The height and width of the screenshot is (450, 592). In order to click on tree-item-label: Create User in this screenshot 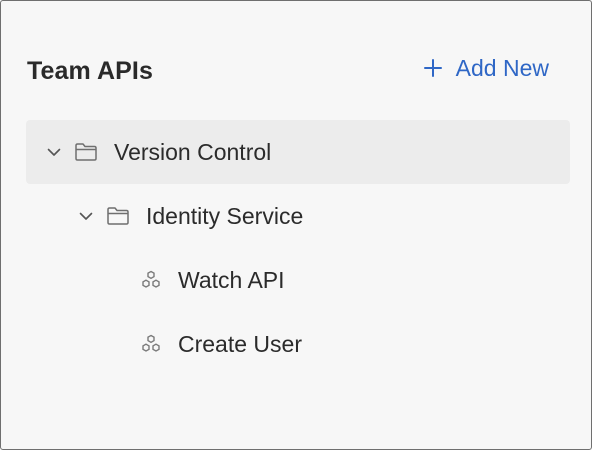, I will do `click(240, 343)`.